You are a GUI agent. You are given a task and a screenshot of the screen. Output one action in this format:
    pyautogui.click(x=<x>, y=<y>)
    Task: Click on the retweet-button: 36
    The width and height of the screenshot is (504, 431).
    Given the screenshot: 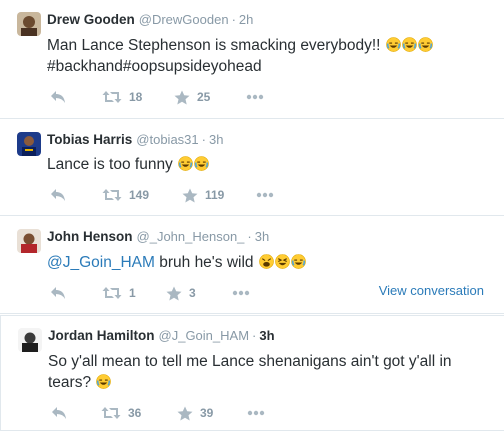 What is the action you would take?
    pyautogui.click(x=121, y=413)
    